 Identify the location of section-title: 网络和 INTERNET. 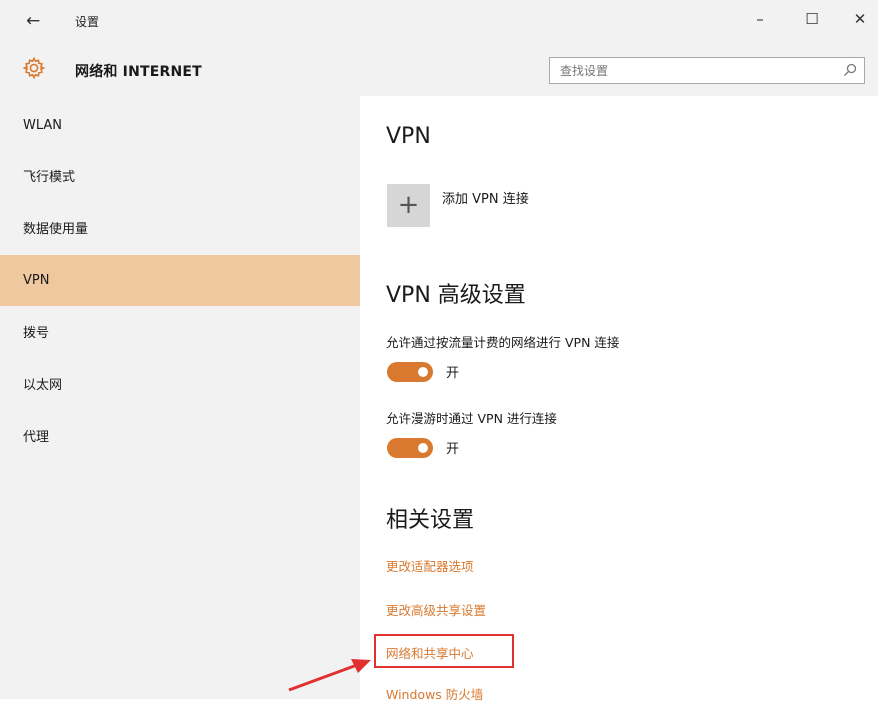
(138, 72).